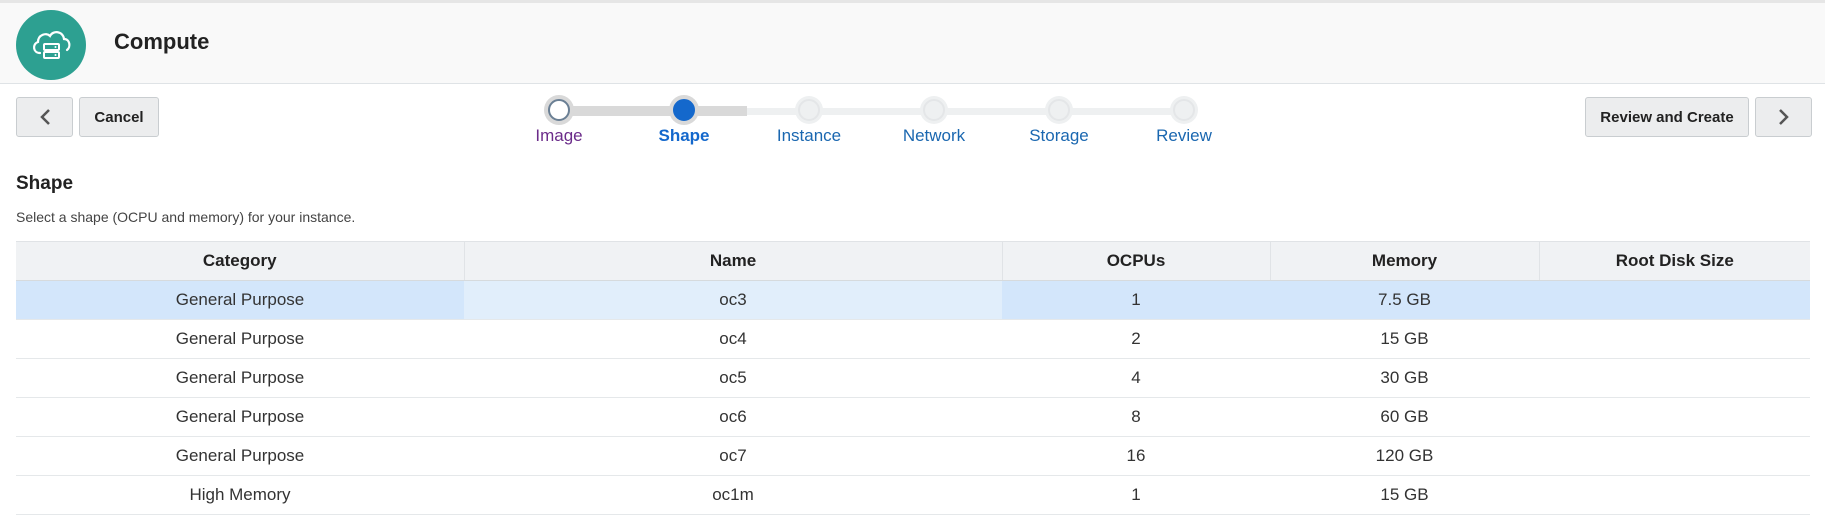 This screenshot has height=515, width=1825. Describe the element at coordinates (809, 110) in the screenshot. I see `step-instance-stop` at that location.